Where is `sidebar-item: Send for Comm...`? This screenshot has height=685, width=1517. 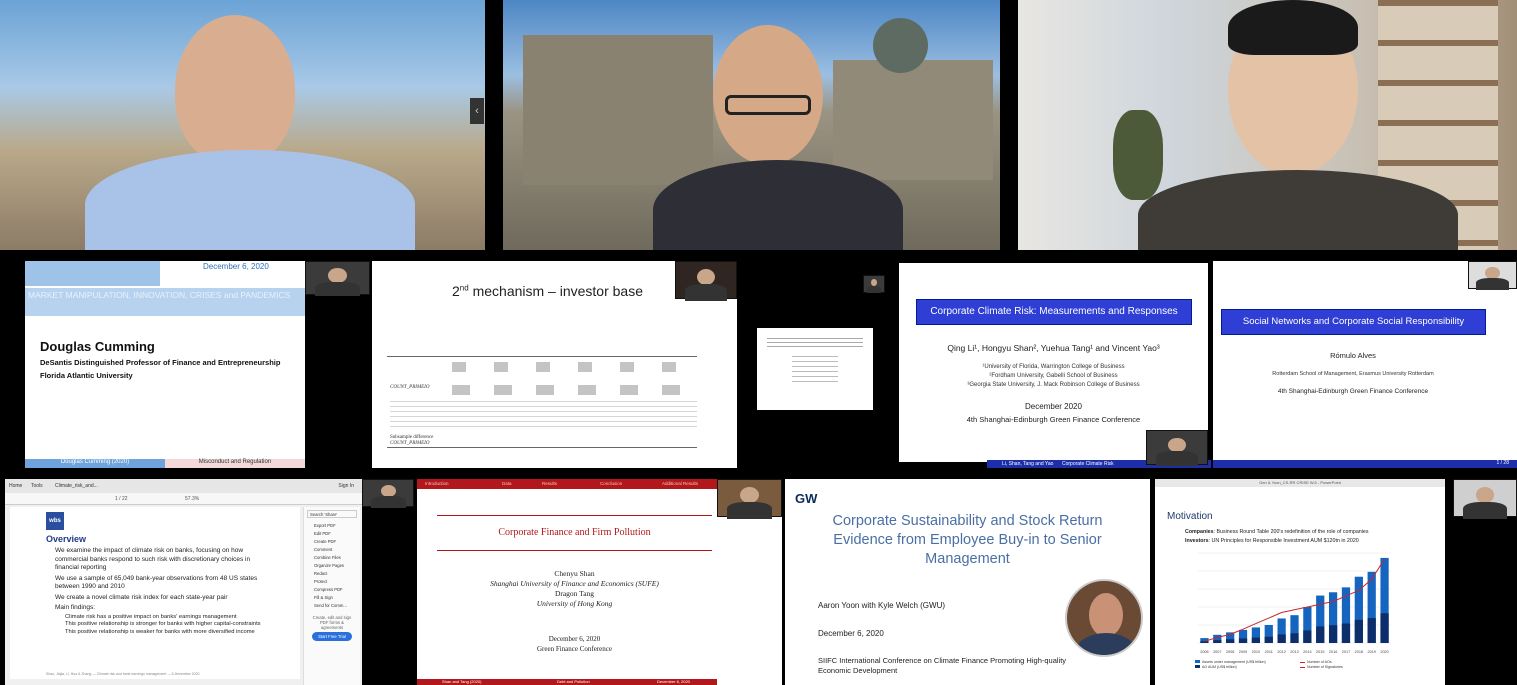 sidebar-item: Send for Comm... is located at coordinates (332, 605).